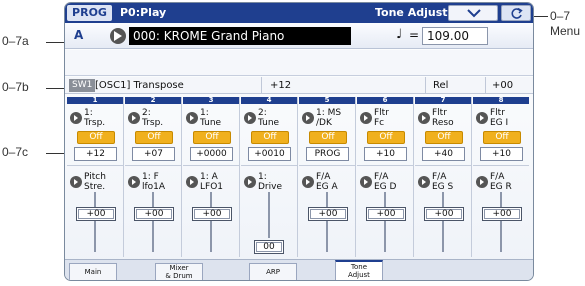  What do you see at coordinates (56, 88) in the screenshot?
I see `callout-line-0-7b` at bounding box center [56, 88].